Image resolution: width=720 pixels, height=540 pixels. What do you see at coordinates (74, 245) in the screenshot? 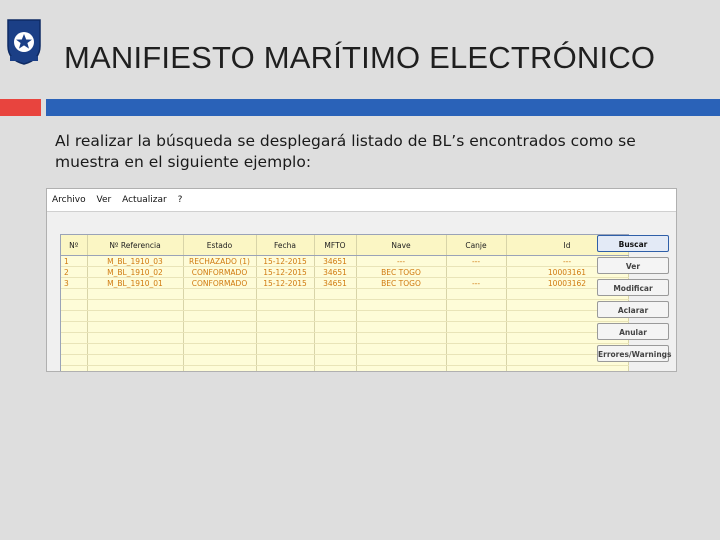
I see `col-numero: Nº` at bounding box center [74, 245].